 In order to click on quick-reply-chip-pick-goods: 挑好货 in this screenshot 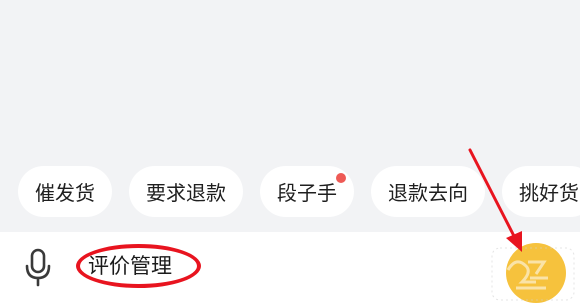, I will do `click(541, 191)`.